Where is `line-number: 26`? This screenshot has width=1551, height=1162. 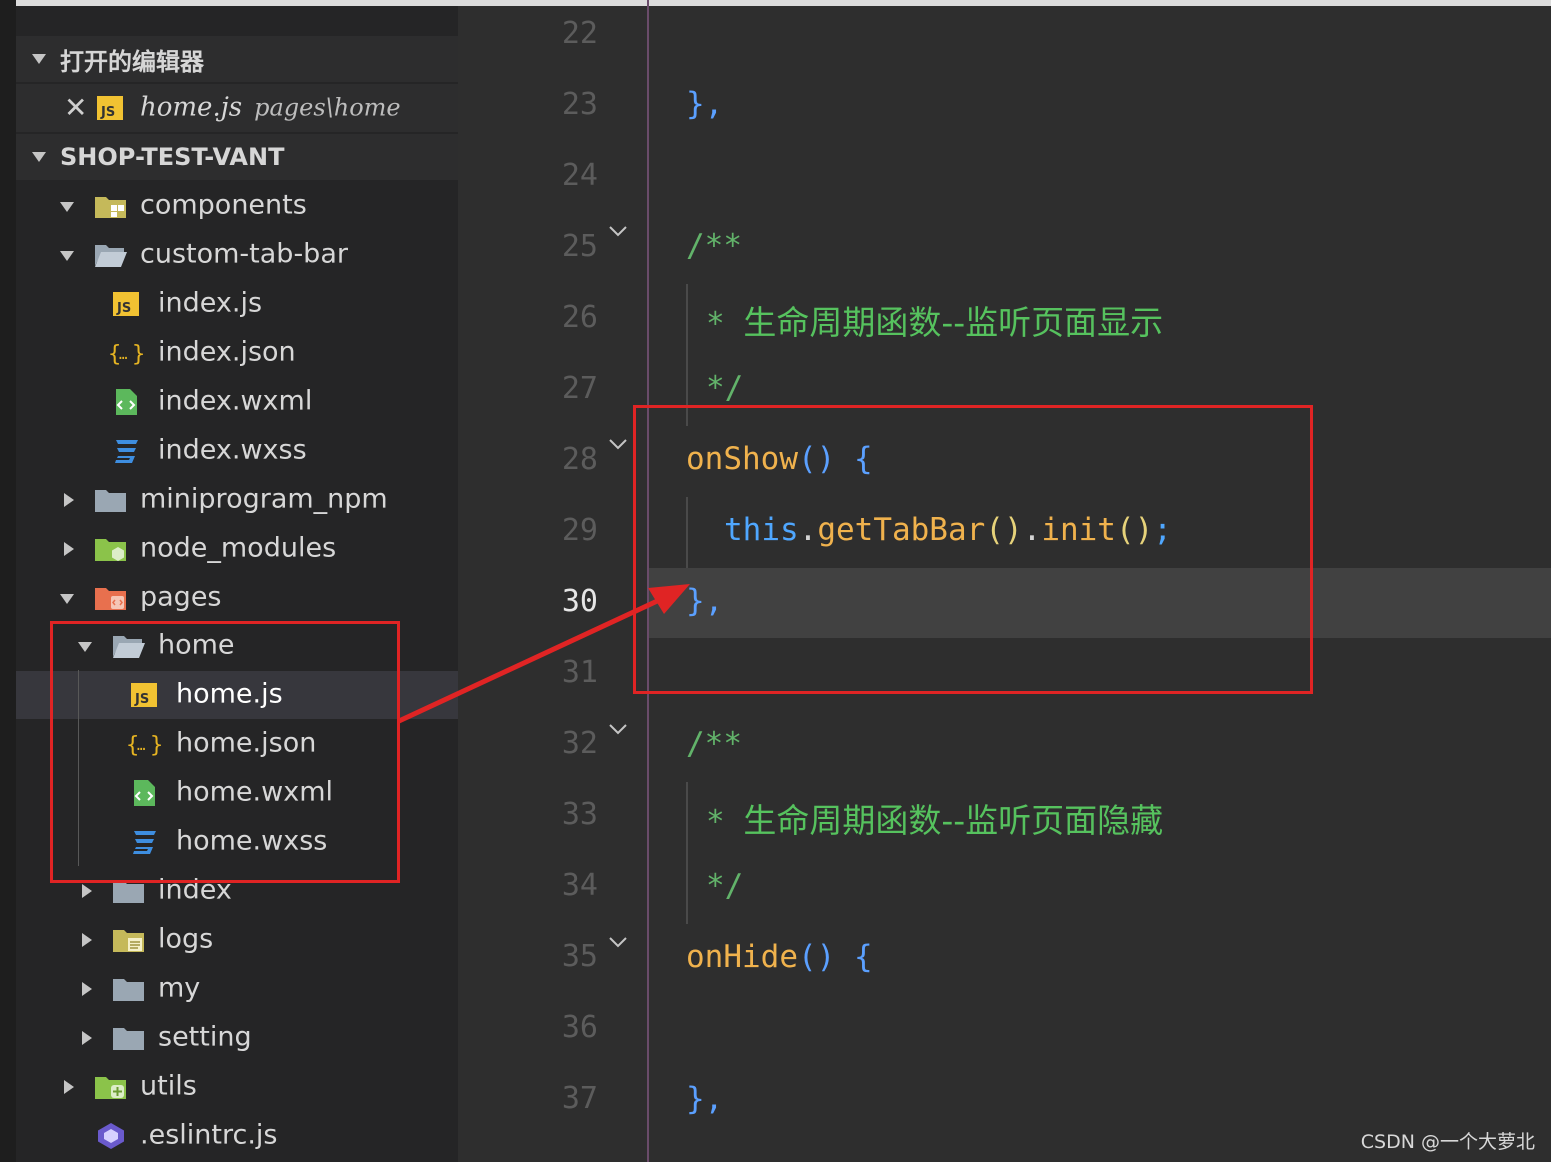
line-number: 26 is located at coordinates (579, 317).